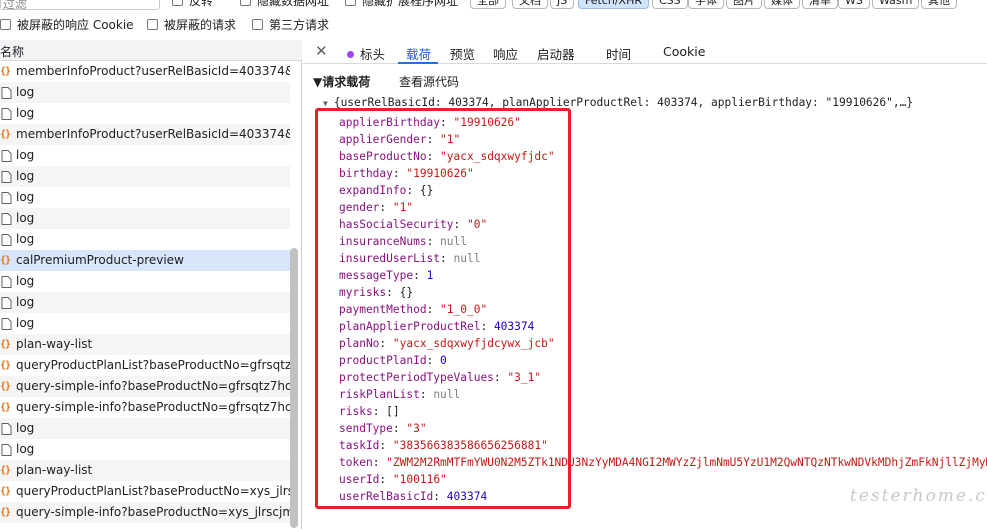 The image size is (987, 529). I want to click on type-filter--: 全部, so click(488, 4).